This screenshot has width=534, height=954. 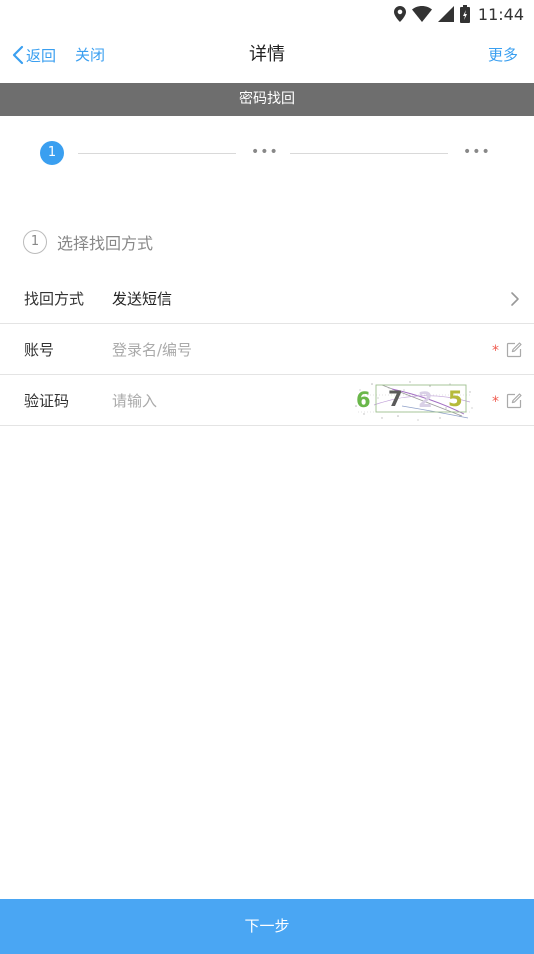 What do you see at coordinates (227, 401) in the screenshot?
I see `captcha-input` at bounding box center [227, 401].